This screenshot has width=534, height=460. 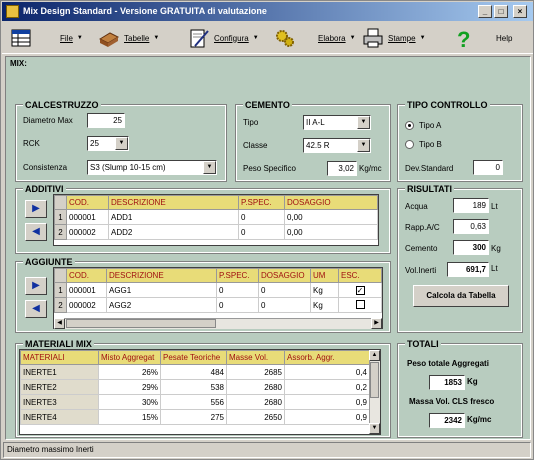 What do you see at coordinates (161, 305) in the screenshot?
I see `cell-descrizione: AGG2` at bounding box center [161, 305].